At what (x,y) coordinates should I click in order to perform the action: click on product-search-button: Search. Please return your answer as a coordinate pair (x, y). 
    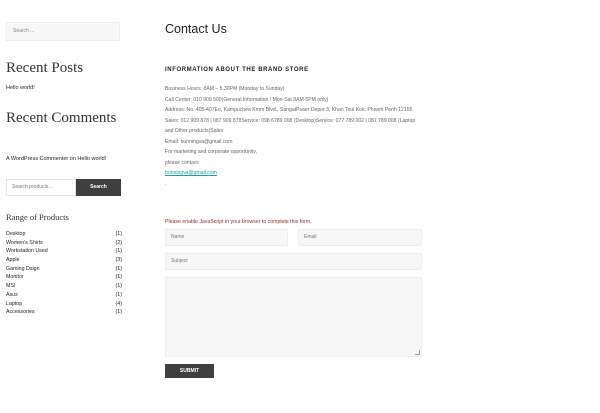
    Looking at the image, I should click on (98, 187).